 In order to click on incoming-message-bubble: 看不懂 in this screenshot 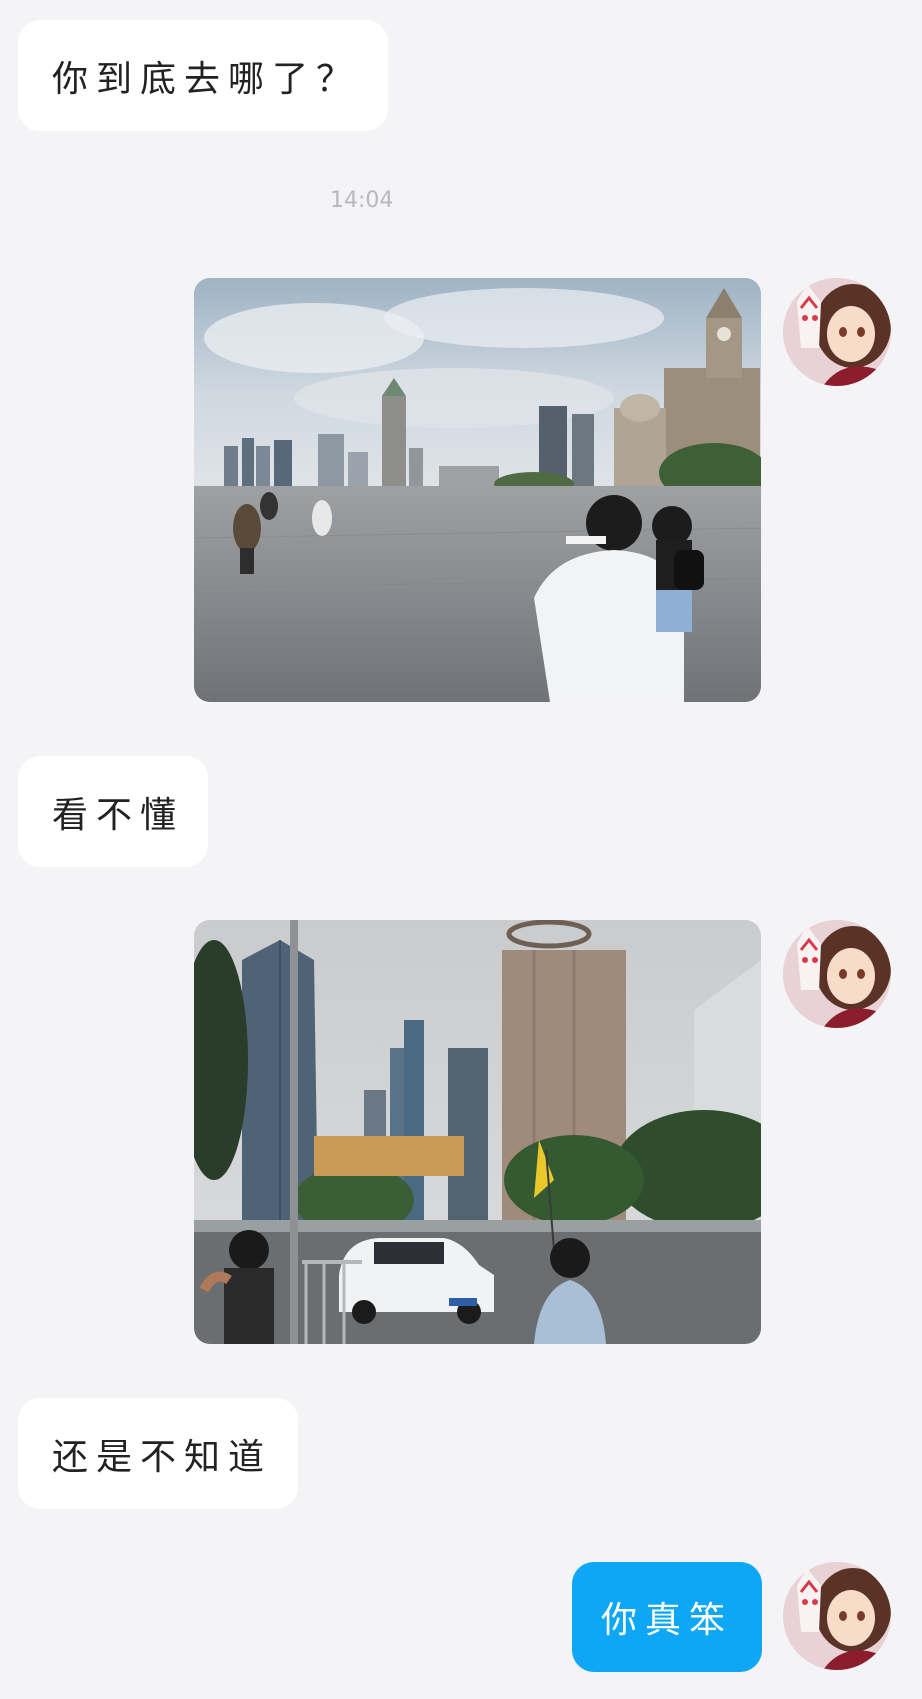, I will do `click(113, 811)`.